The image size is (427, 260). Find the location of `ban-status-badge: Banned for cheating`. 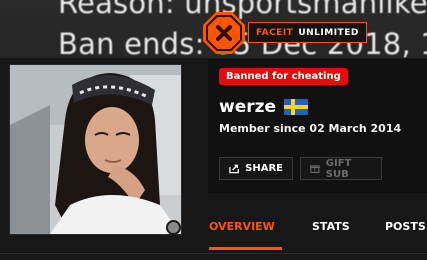

ban-status-badge: Banned for cheating is located at coordinates (283, 76).